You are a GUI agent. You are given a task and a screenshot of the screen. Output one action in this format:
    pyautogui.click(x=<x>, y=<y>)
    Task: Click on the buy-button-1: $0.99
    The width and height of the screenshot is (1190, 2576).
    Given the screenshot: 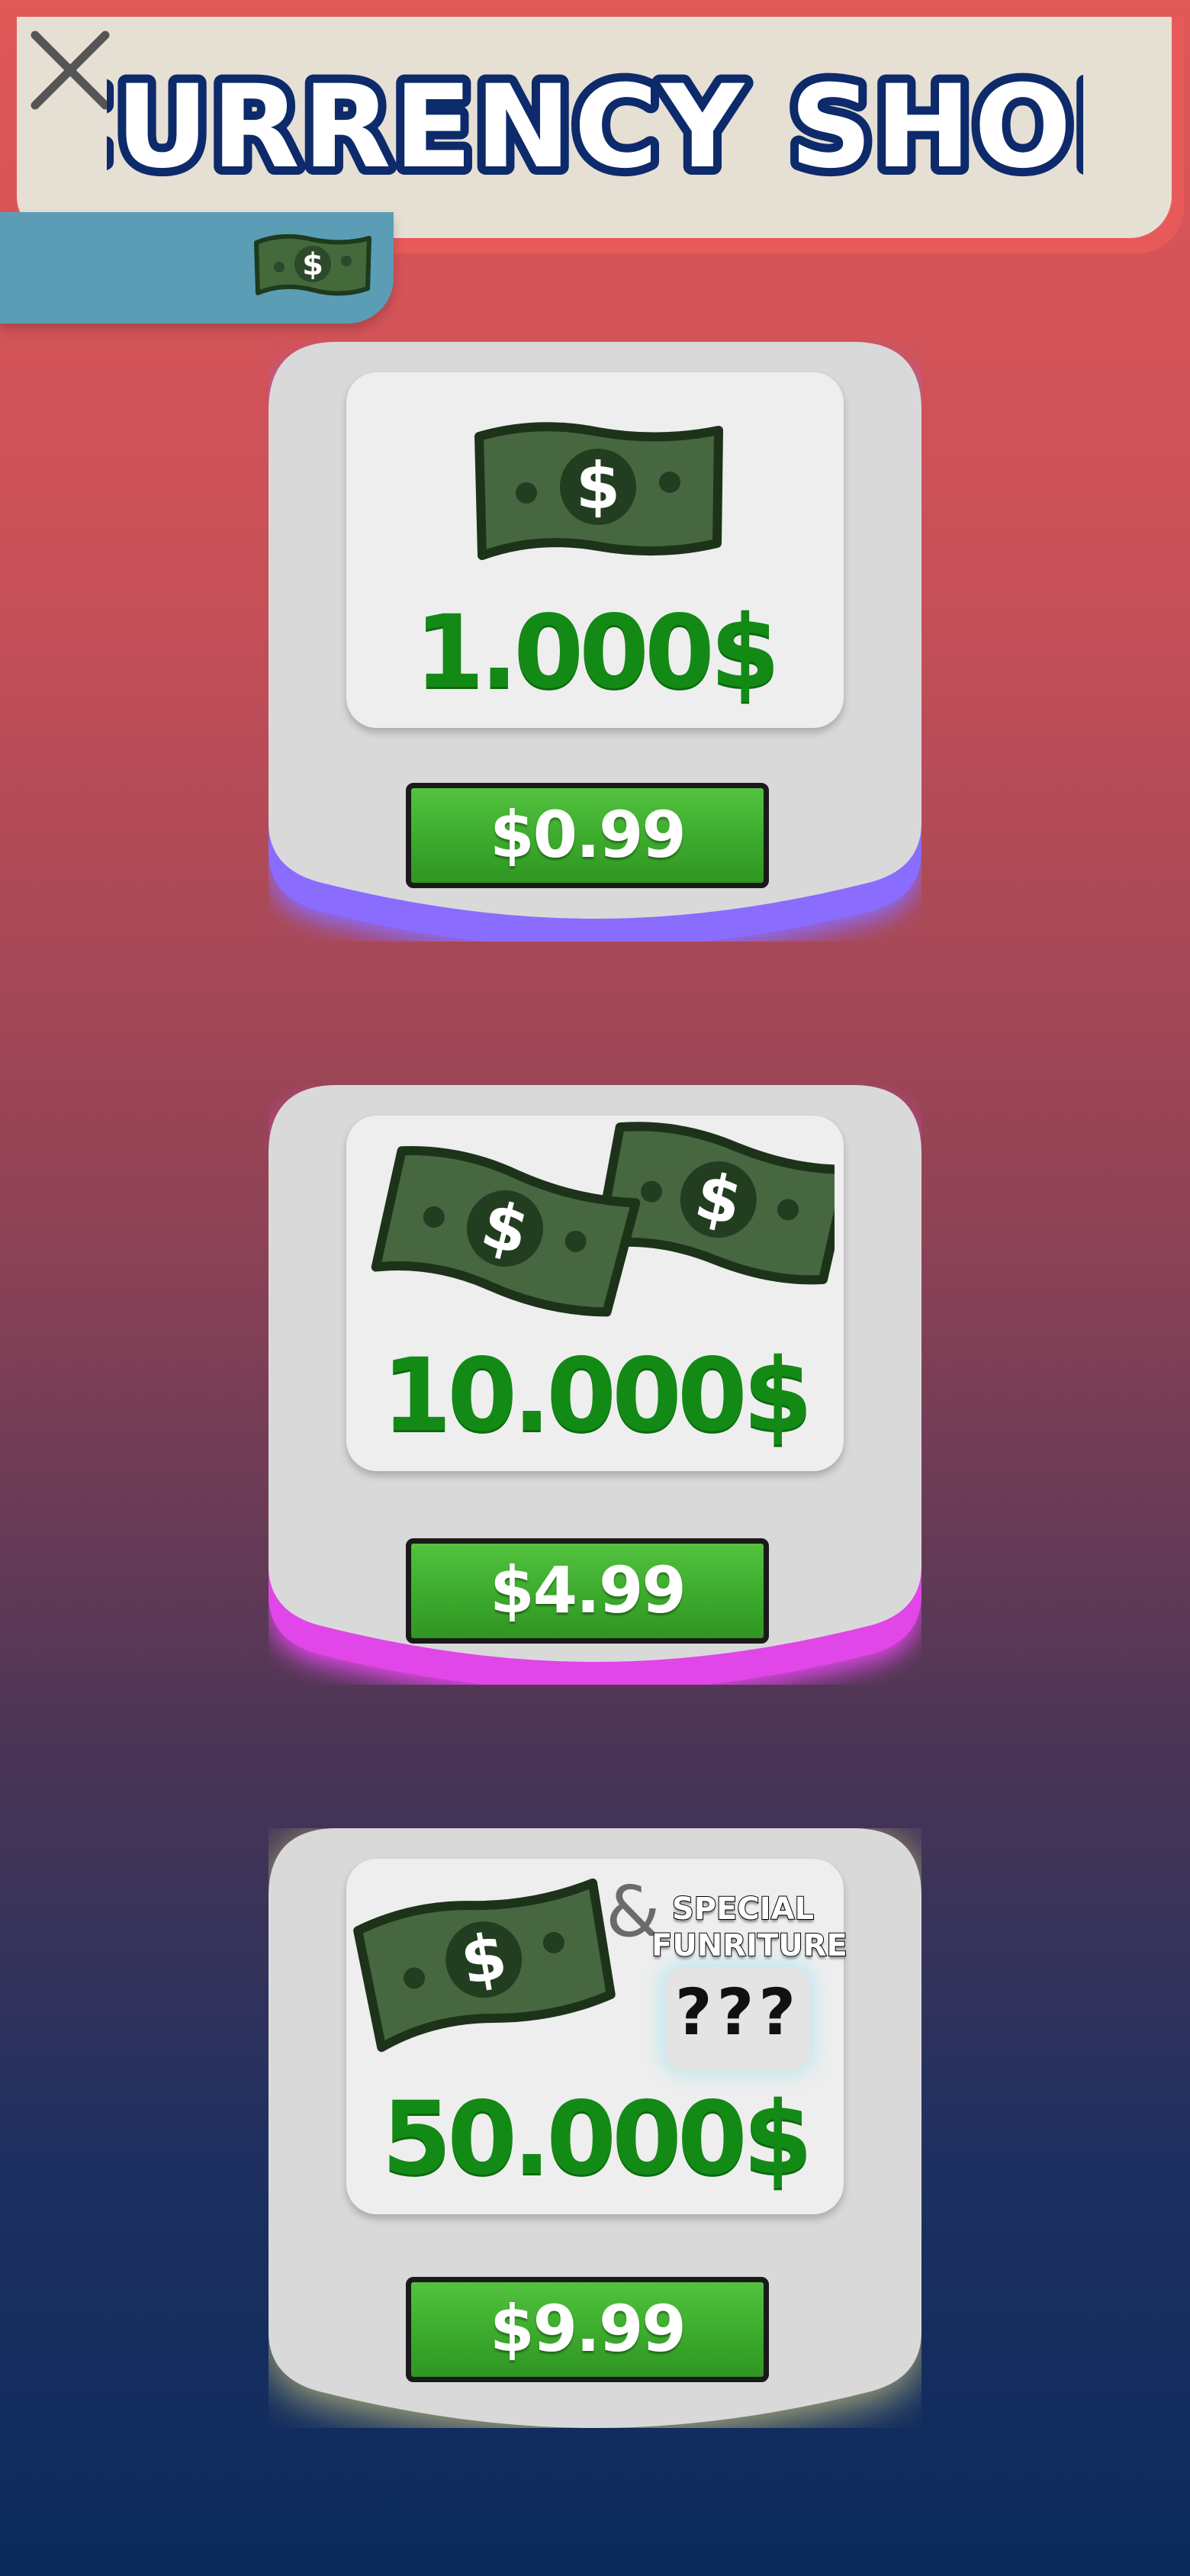 What is the action you would take?
    pyautogui.click(x=587, y=835)
    